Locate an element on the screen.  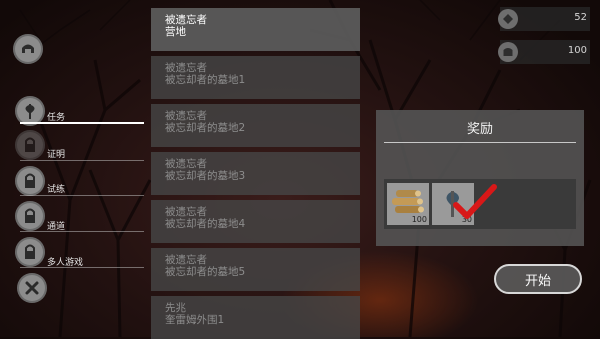
sidebar-item-label: 证明 is located at coordinates (56, 155).